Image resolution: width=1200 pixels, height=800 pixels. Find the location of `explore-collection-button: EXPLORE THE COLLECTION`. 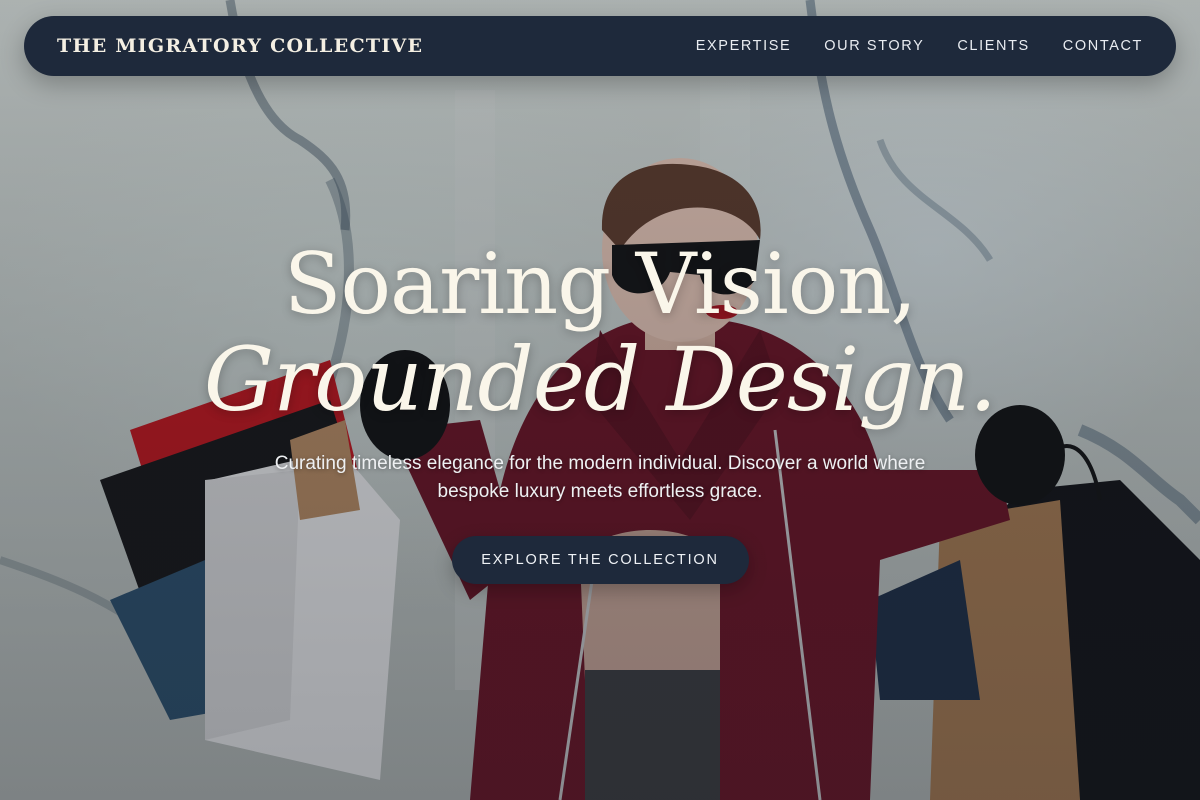

explore-collection-button: EXPLORE THE COLLECTION is located at coordinates (600, 560).